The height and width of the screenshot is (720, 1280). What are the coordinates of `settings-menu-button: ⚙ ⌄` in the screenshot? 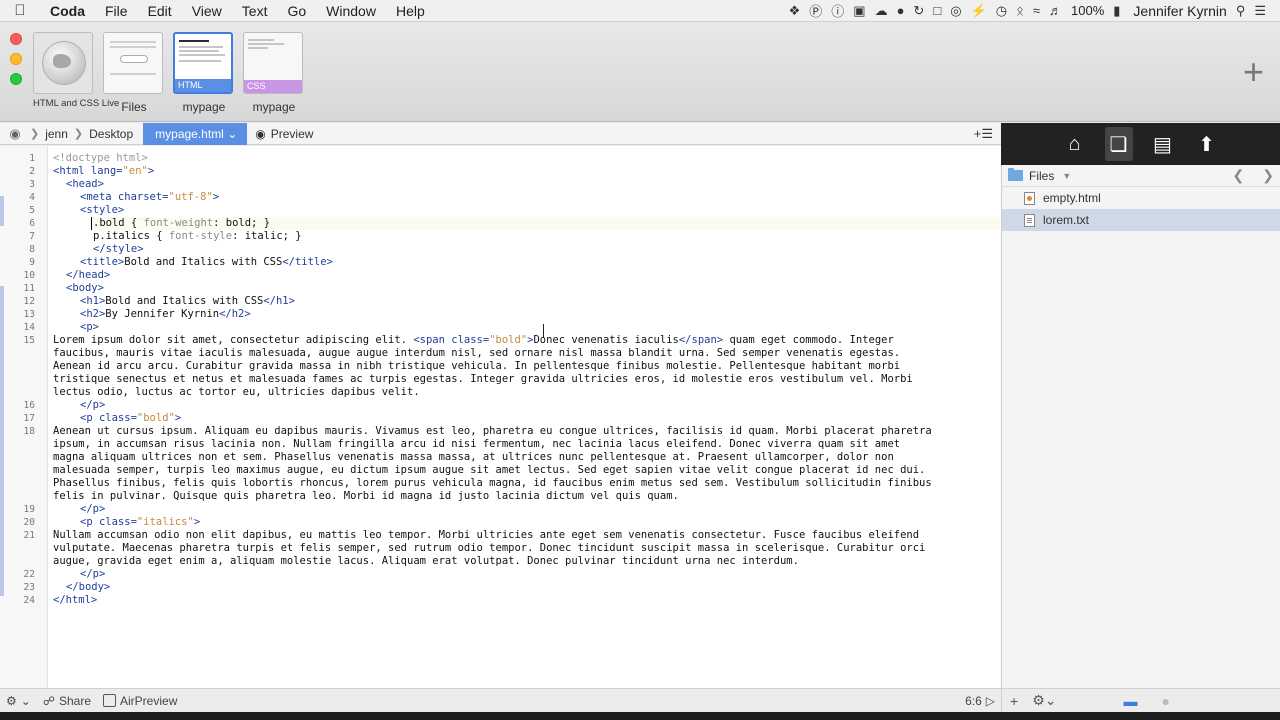 It's located at (18, 701).